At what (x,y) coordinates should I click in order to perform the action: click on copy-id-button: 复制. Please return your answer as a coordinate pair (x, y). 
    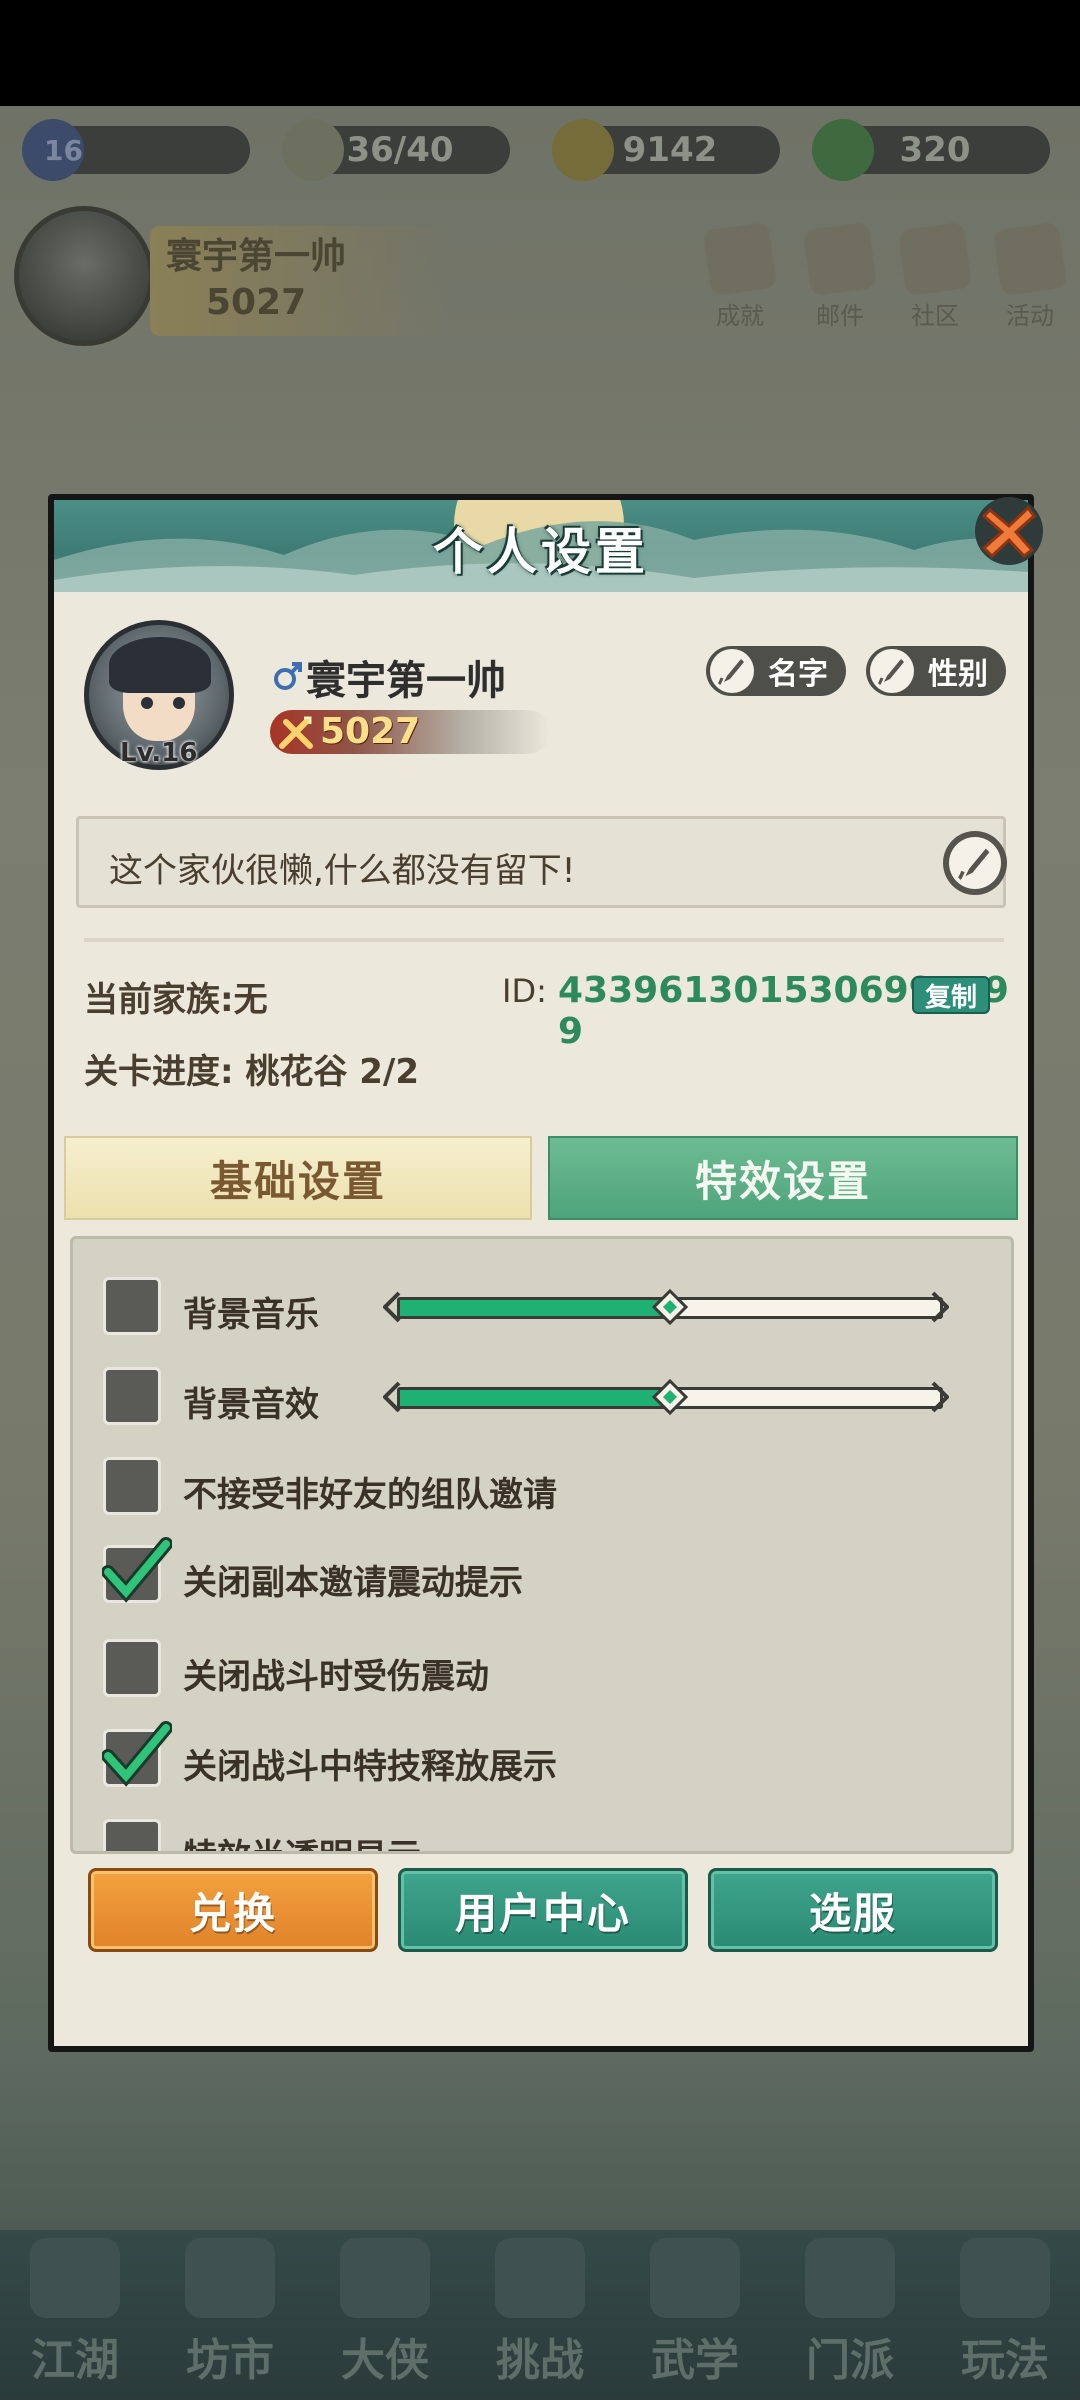
    Looking at the image, I should click on (951, 995).